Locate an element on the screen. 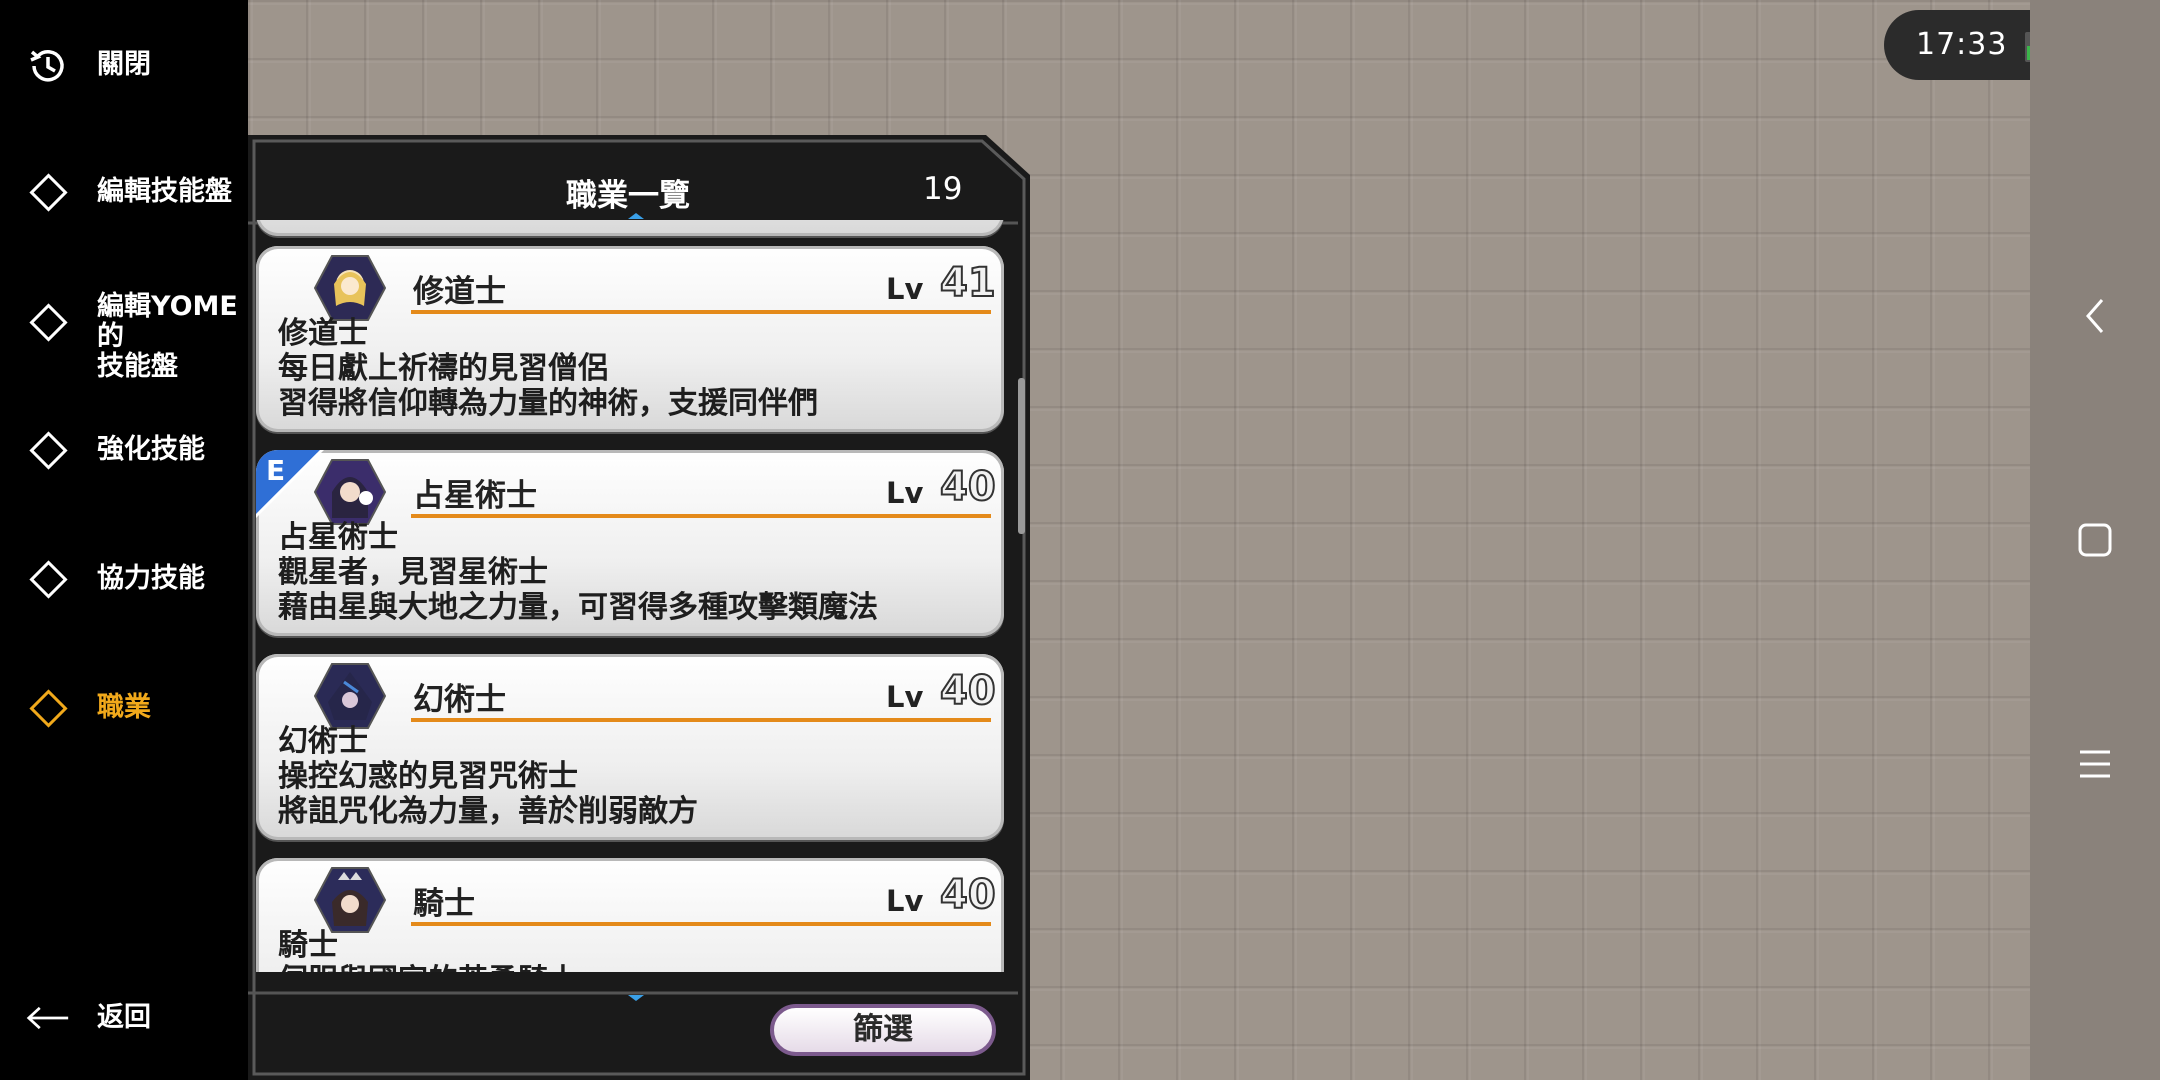 Image resolution: width=2160 pixels, height=1080 pixels. job-description: 修道士 每日獻上祈禱的見習僧侶 習得將信仰轉為力量的神術，支援同伴們 is located at coordinates (548, 368).